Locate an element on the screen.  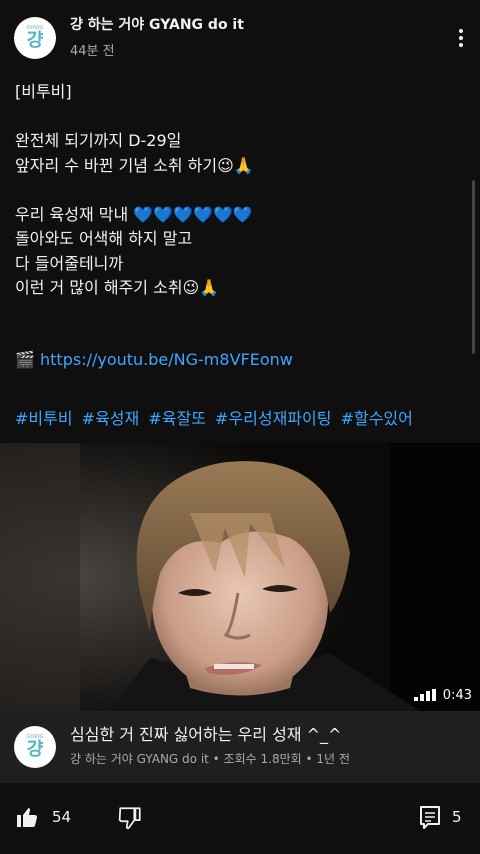
hashtag-list: #비투비 #육성재 #육잘또 #우리성재파이팅 #할수있어 is located at coordinates (216, 417).